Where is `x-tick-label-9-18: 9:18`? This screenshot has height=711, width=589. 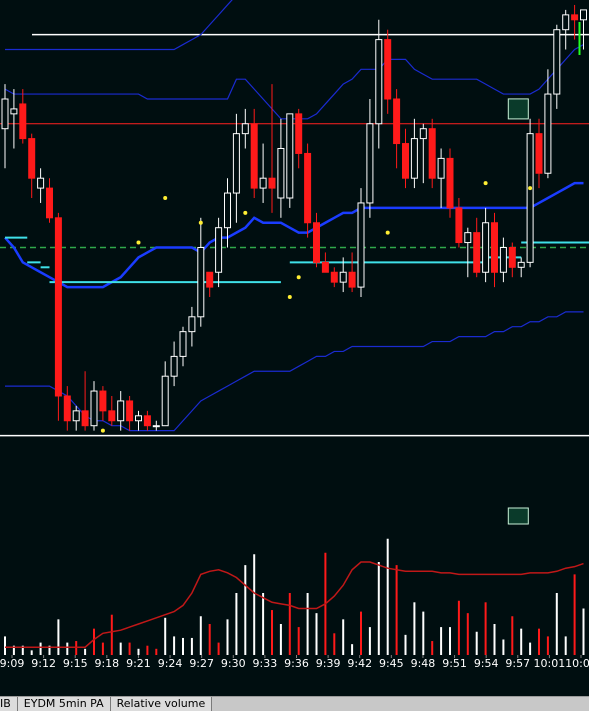 x-tick-label-9-18: 9:18 is located at coordinates (106, 663).